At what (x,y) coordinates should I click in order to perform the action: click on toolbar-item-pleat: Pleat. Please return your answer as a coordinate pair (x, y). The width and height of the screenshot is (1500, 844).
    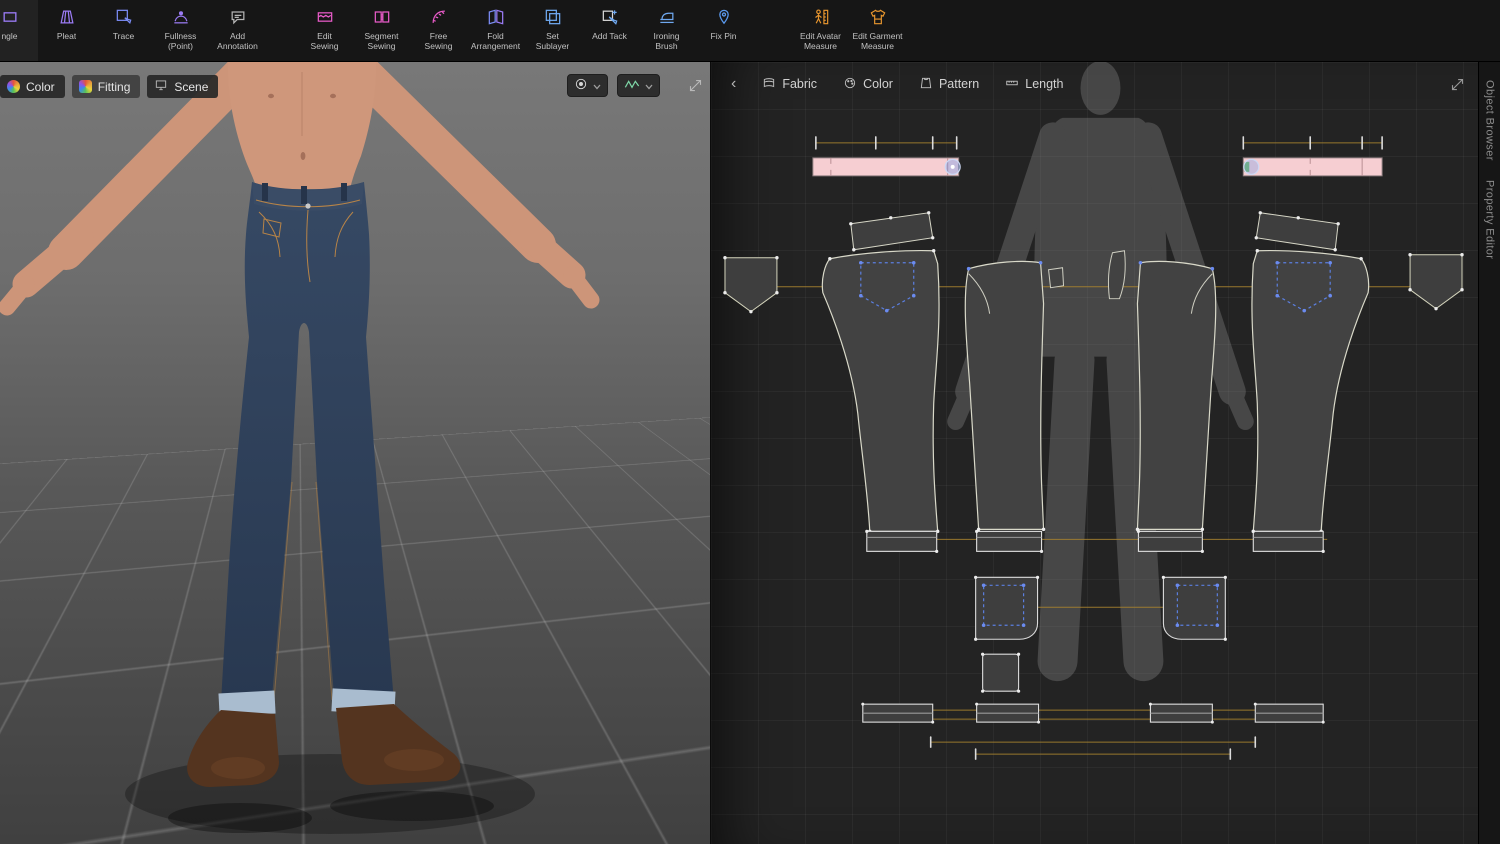
    Looking at the image, I should click on (66, 30).